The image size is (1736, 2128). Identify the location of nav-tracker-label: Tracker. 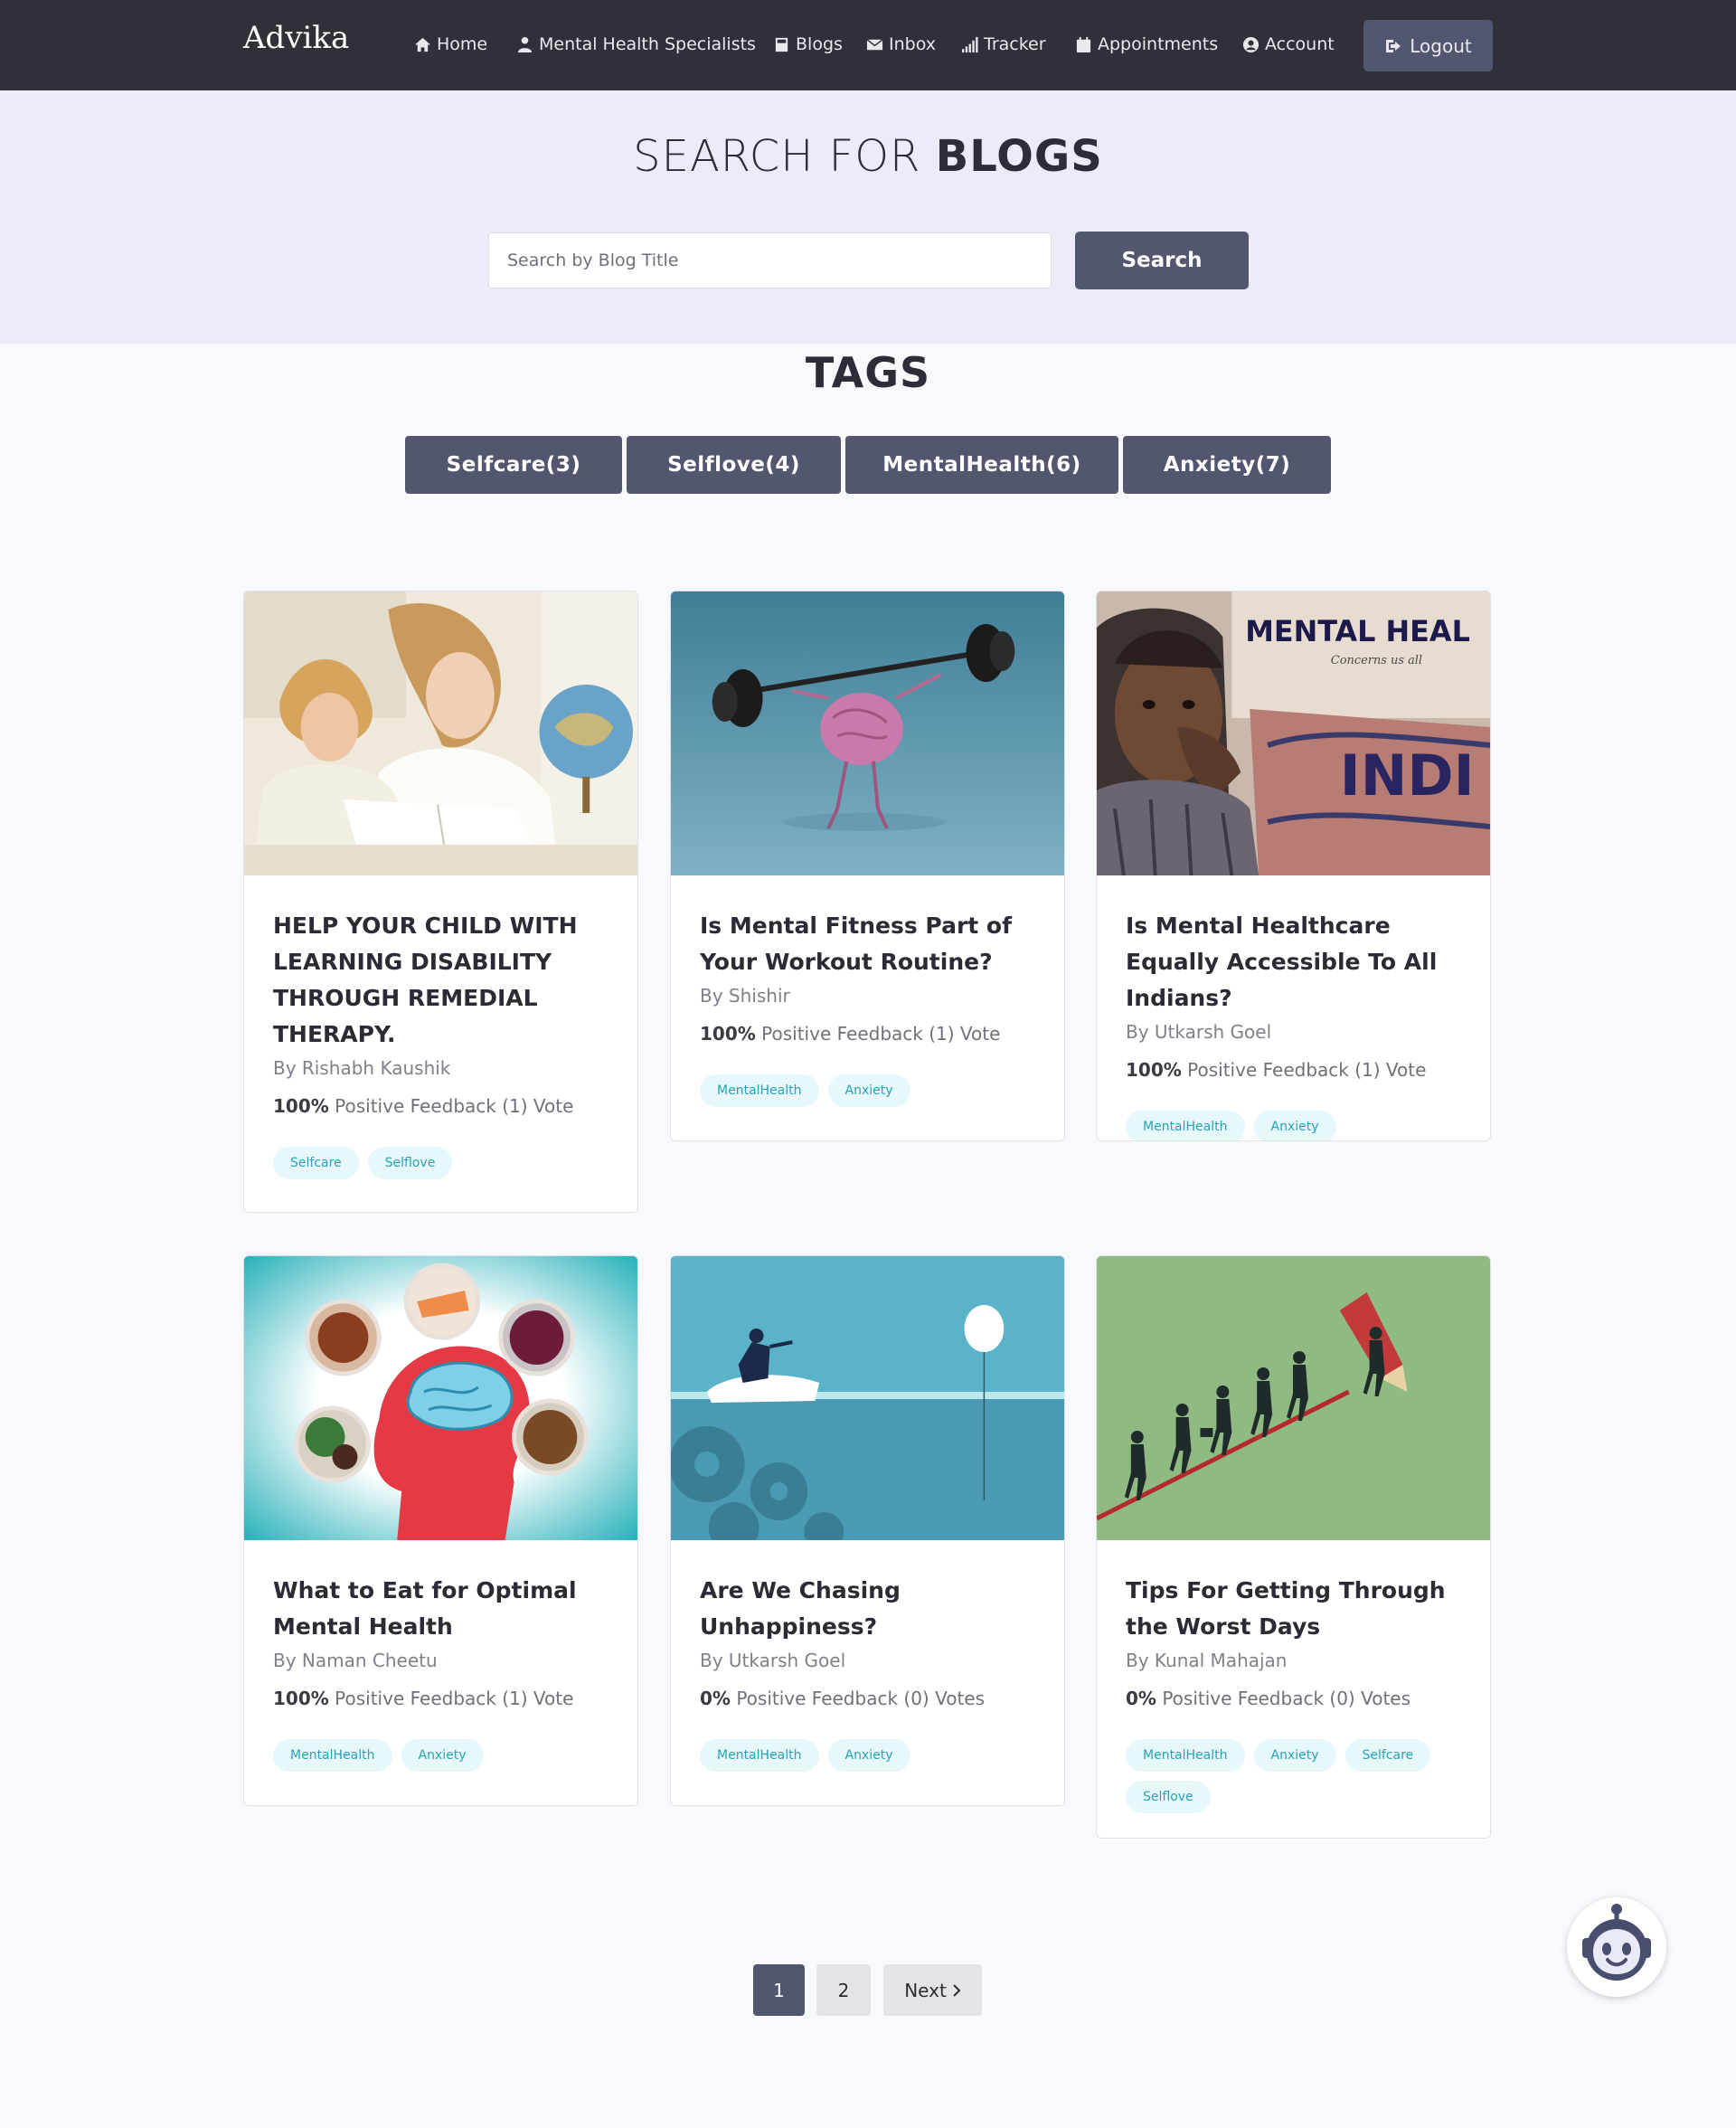
(1015, 44).